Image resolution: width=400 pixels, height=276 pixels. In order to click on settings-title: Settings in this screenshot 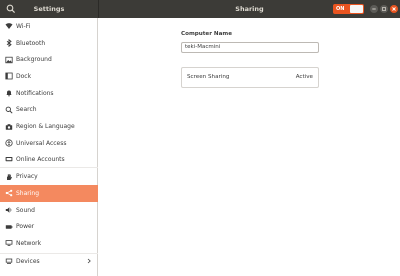, I will do `click(49, 9)`.